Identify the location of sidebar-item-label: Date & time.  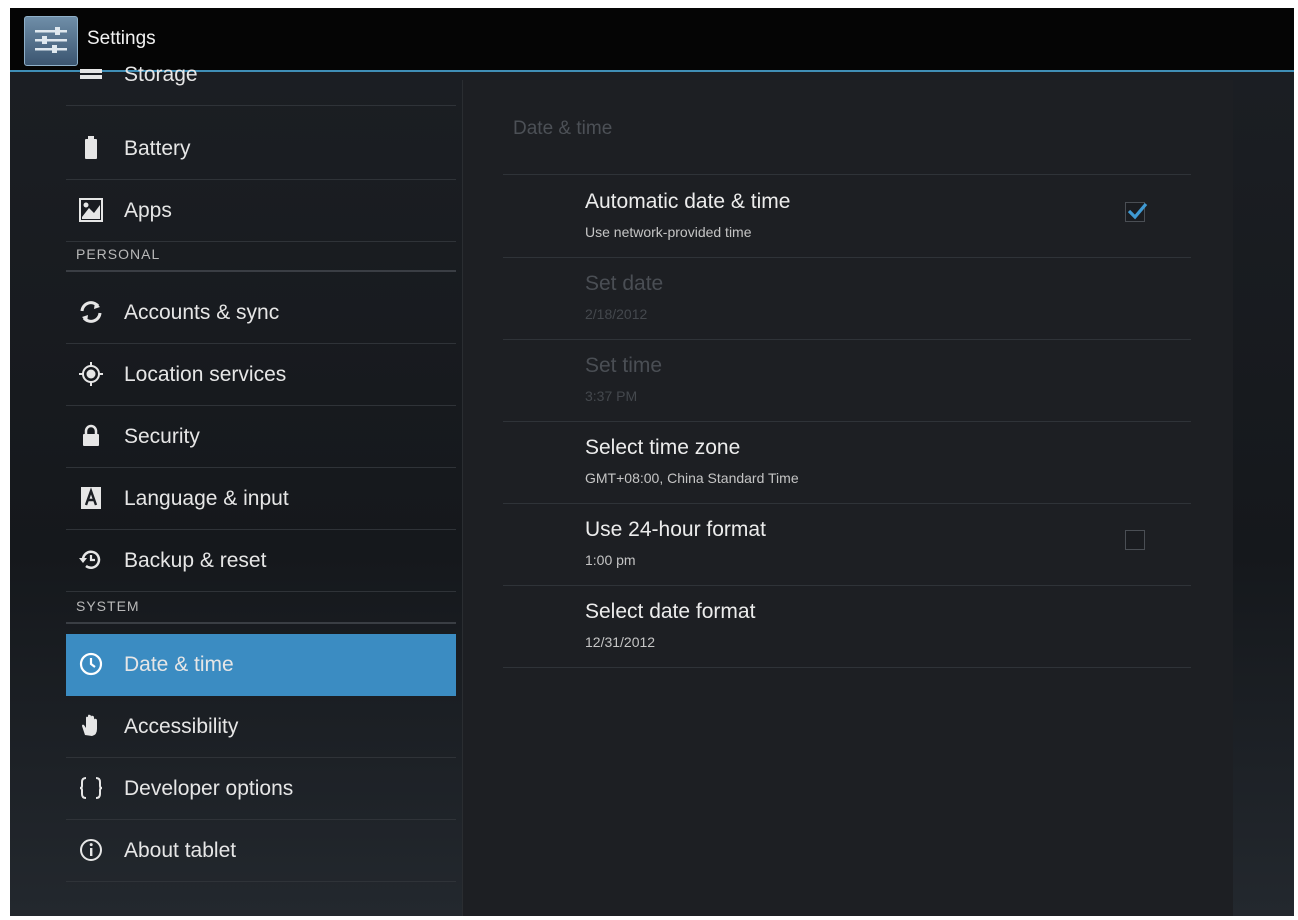
(179, 664).